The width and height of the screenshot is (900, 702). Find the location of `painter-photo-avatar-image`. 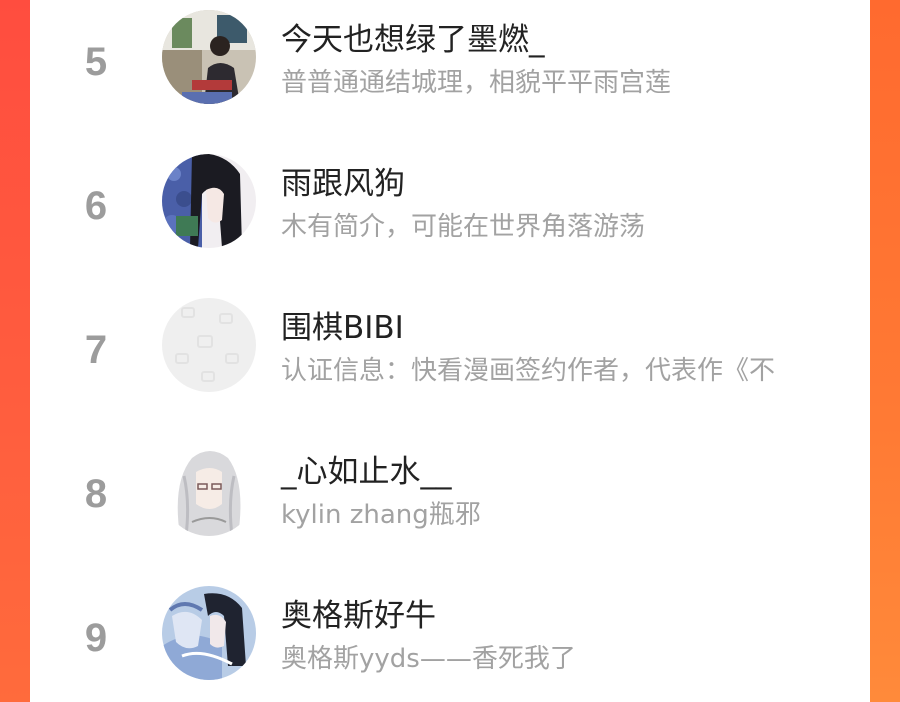

painter-photo-avatar-image is located at coordinates (209, 57).